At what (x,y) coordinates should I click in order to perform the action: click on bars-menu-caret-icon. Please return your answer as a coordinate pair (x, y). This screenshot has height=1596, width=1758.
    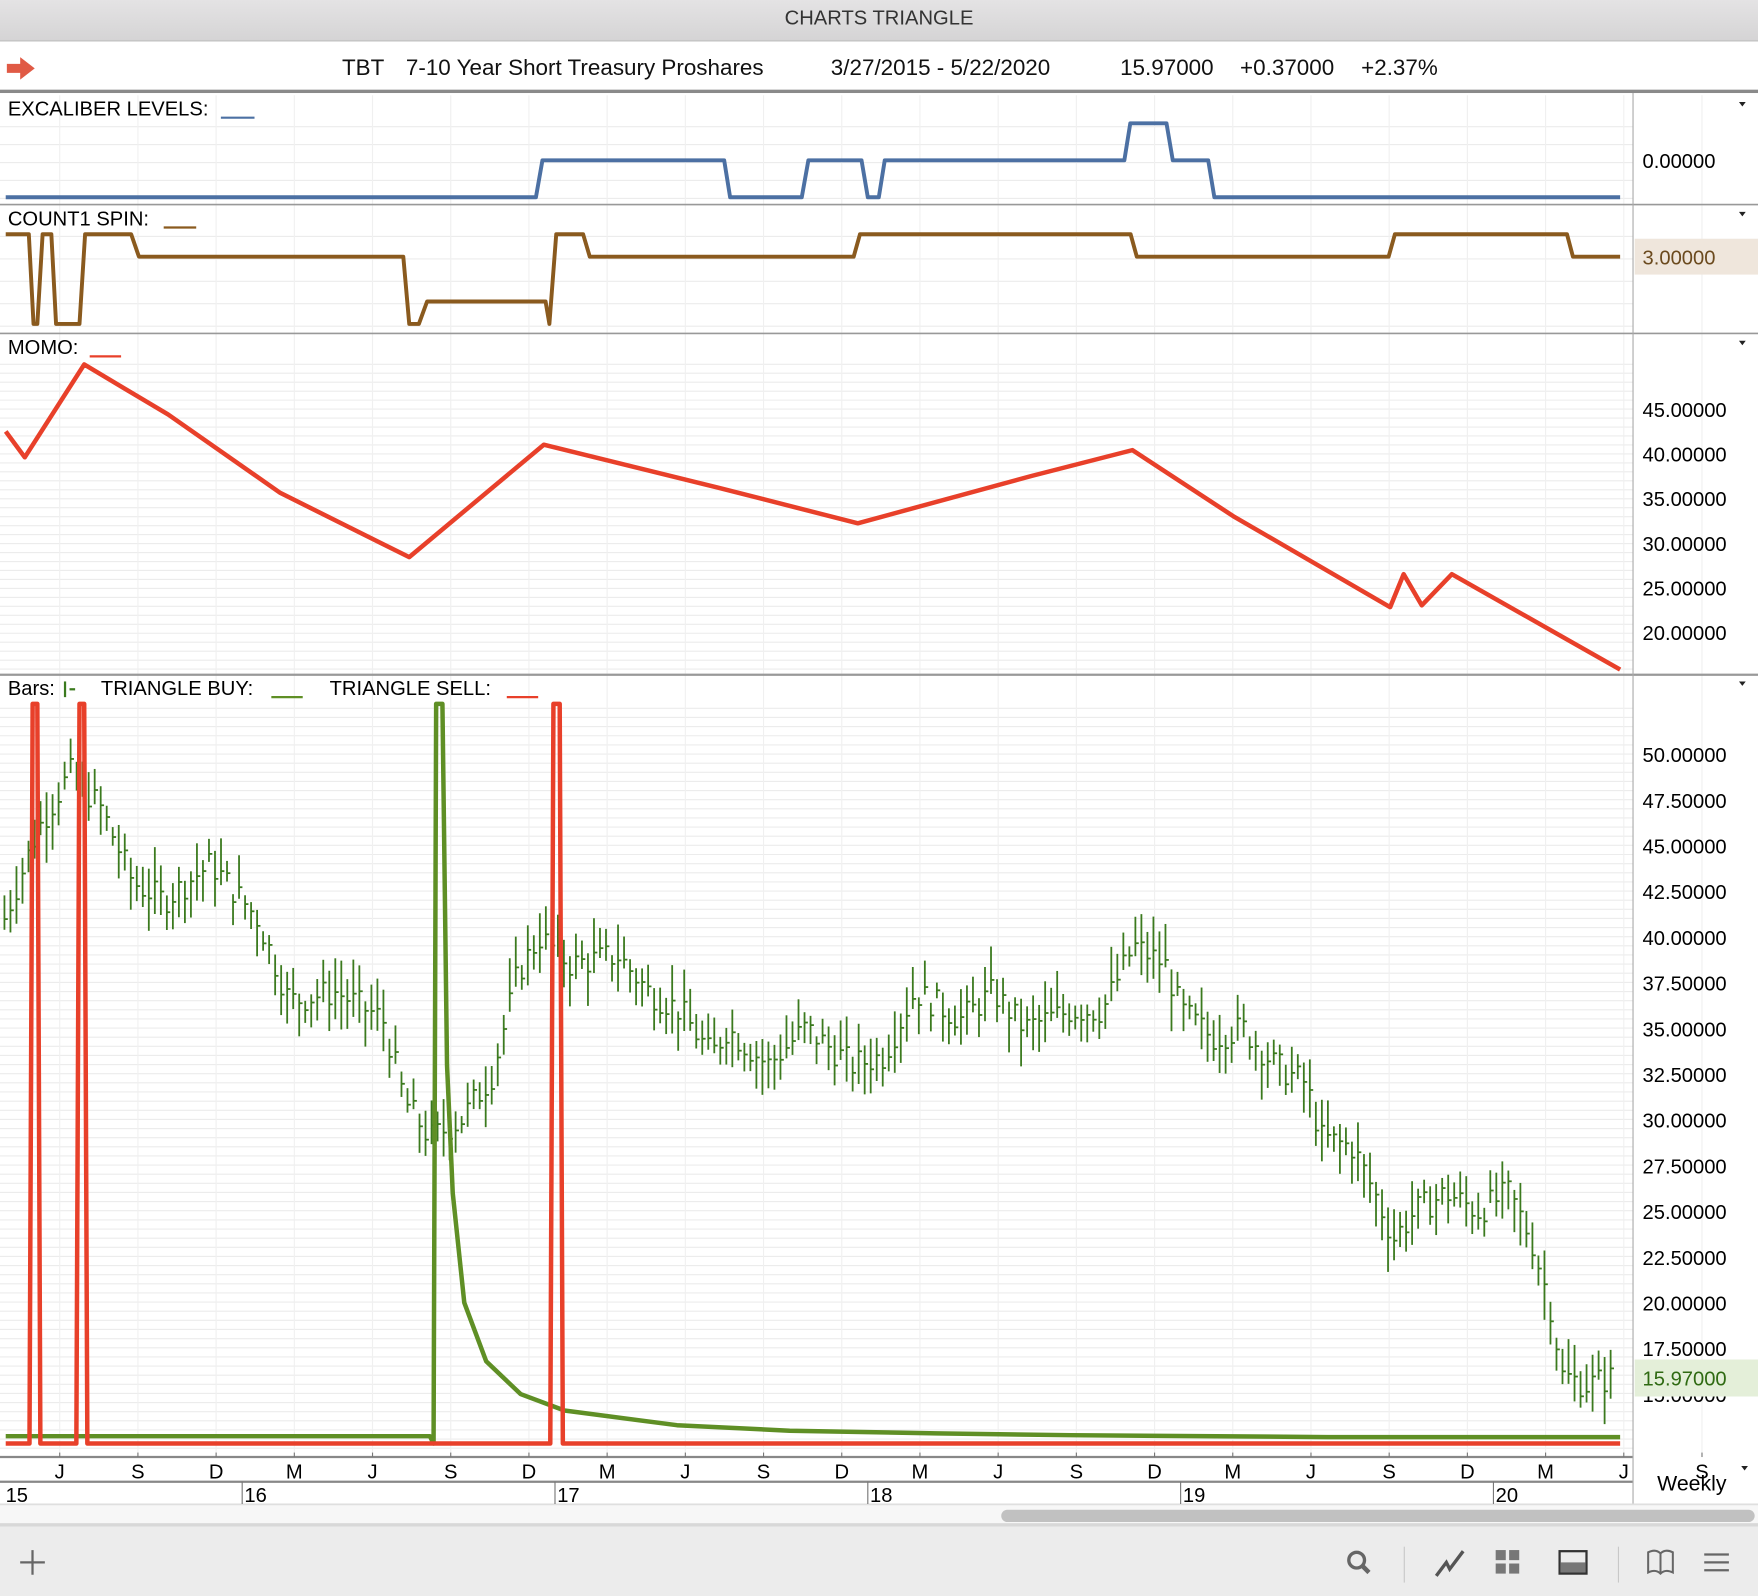
    Looking at the image, I should click on (1742, 683).